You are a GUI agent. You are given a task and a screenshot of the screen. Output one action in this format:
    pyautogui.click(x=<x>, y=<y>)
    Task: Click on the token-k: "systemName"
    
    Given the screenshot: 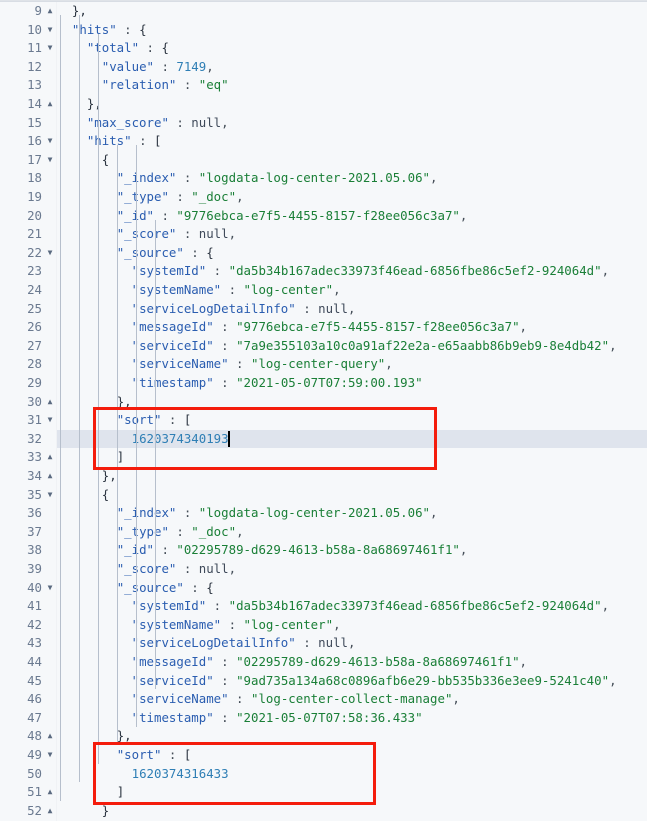 What is the action you would take?
    pyautogui.click(x=176, y=624)
    